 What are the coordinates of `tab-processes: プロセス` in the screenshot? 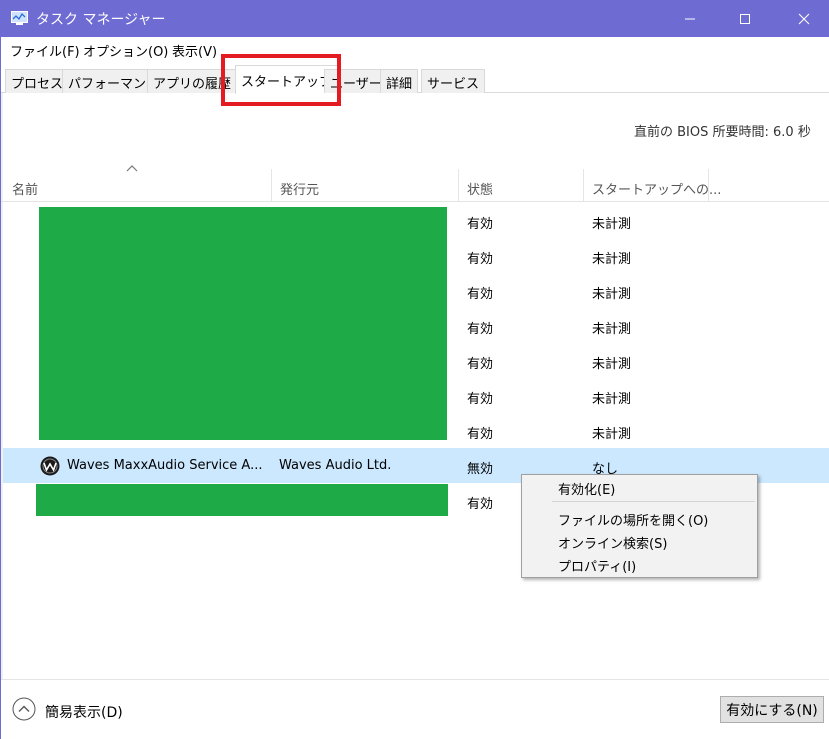 It's located at (37, 81).